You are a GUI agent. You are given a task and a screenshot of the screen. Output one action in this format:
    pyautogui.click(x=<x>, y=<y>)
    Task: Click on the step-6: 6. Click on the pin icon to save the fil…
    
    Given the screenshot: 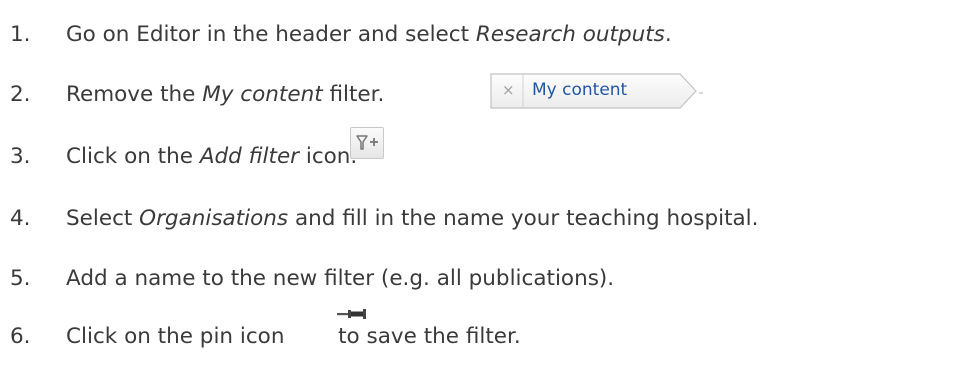 What is the action you would take?
    pyautogui.click(x=265, y=336)
    